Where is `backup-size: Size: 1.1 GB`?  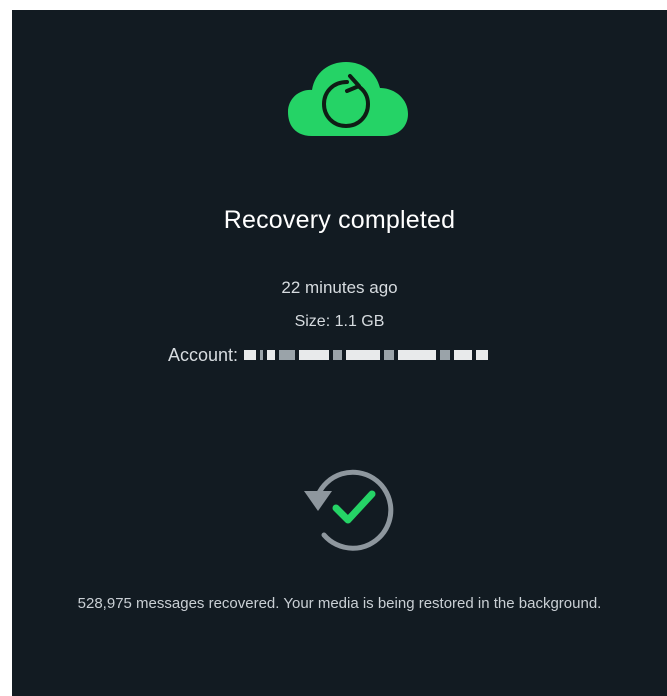
backup-size: Size: 1.1 GB is located at coordinates (339, 321).